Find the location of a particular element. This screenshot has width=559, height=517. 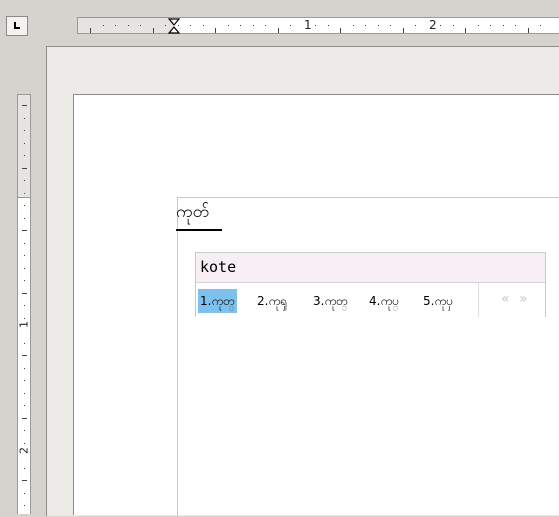

ruler-top-margin is located at coordinates (24, 146).